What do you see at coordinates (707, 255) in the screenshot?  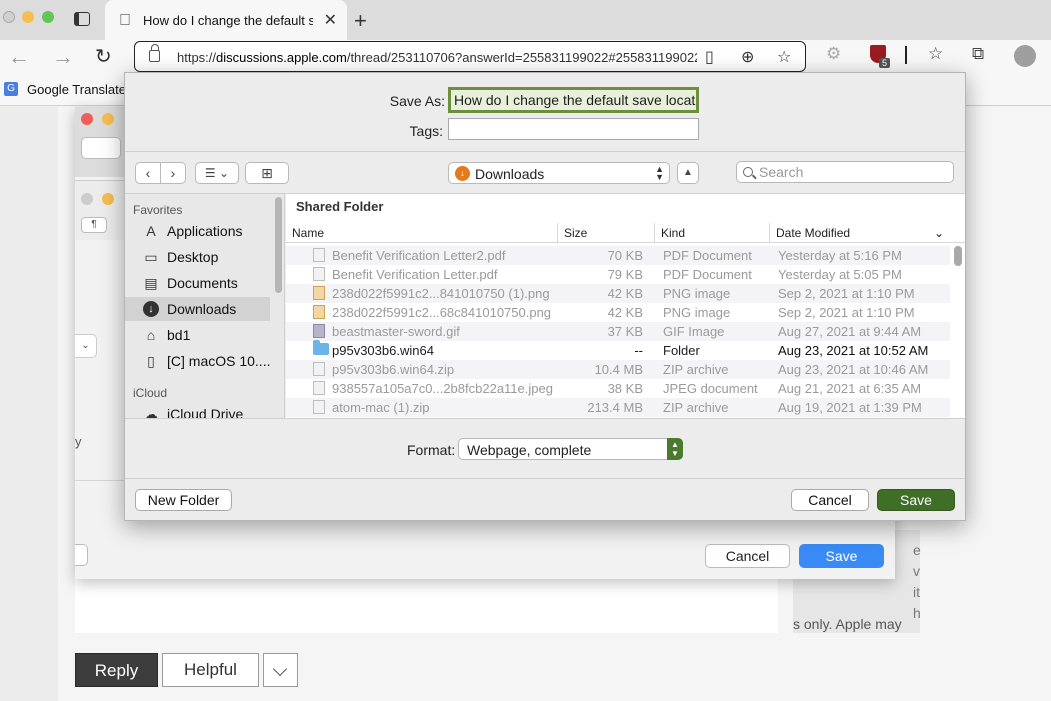 I see `file-kind: PDF Document` at bounding box center [707, 255].